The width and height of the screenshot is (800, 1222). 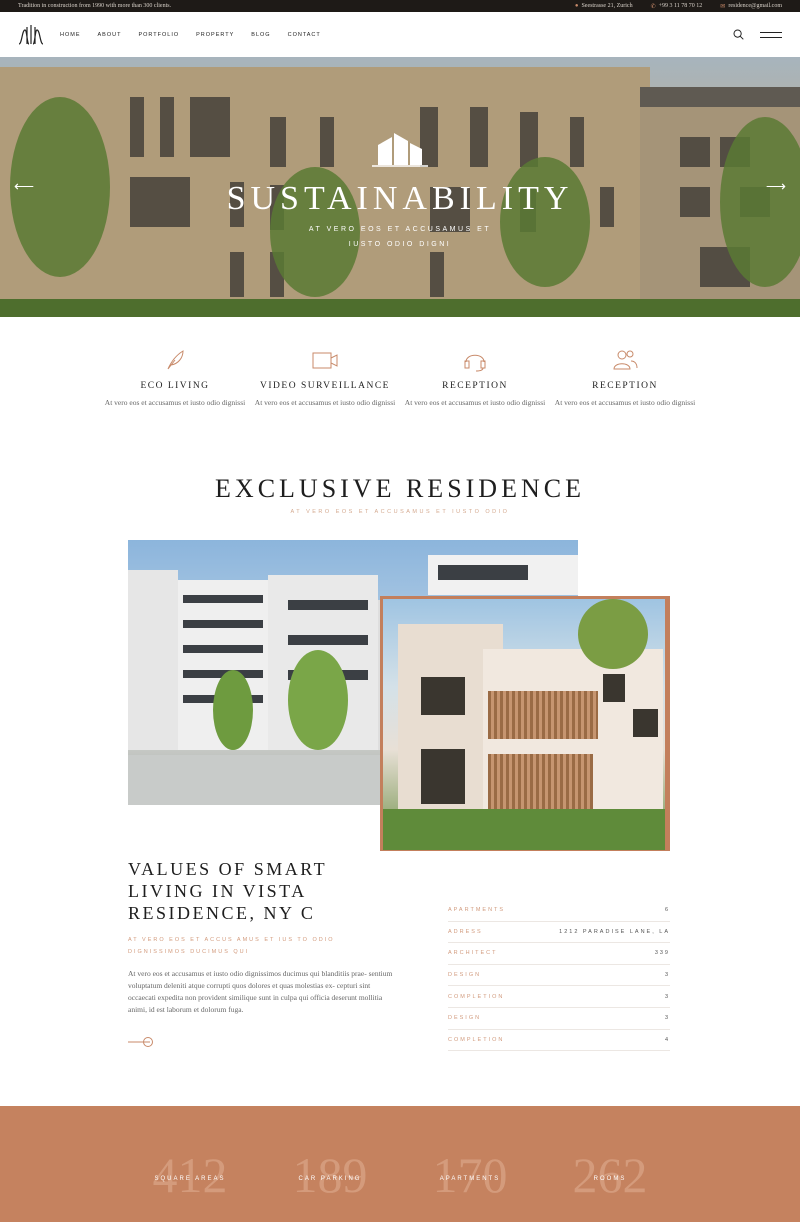 What do you see at coordinates (215, 35) in the screenshot?
I see `nav-property: PROPERTY` at bounding box center [215, 35].